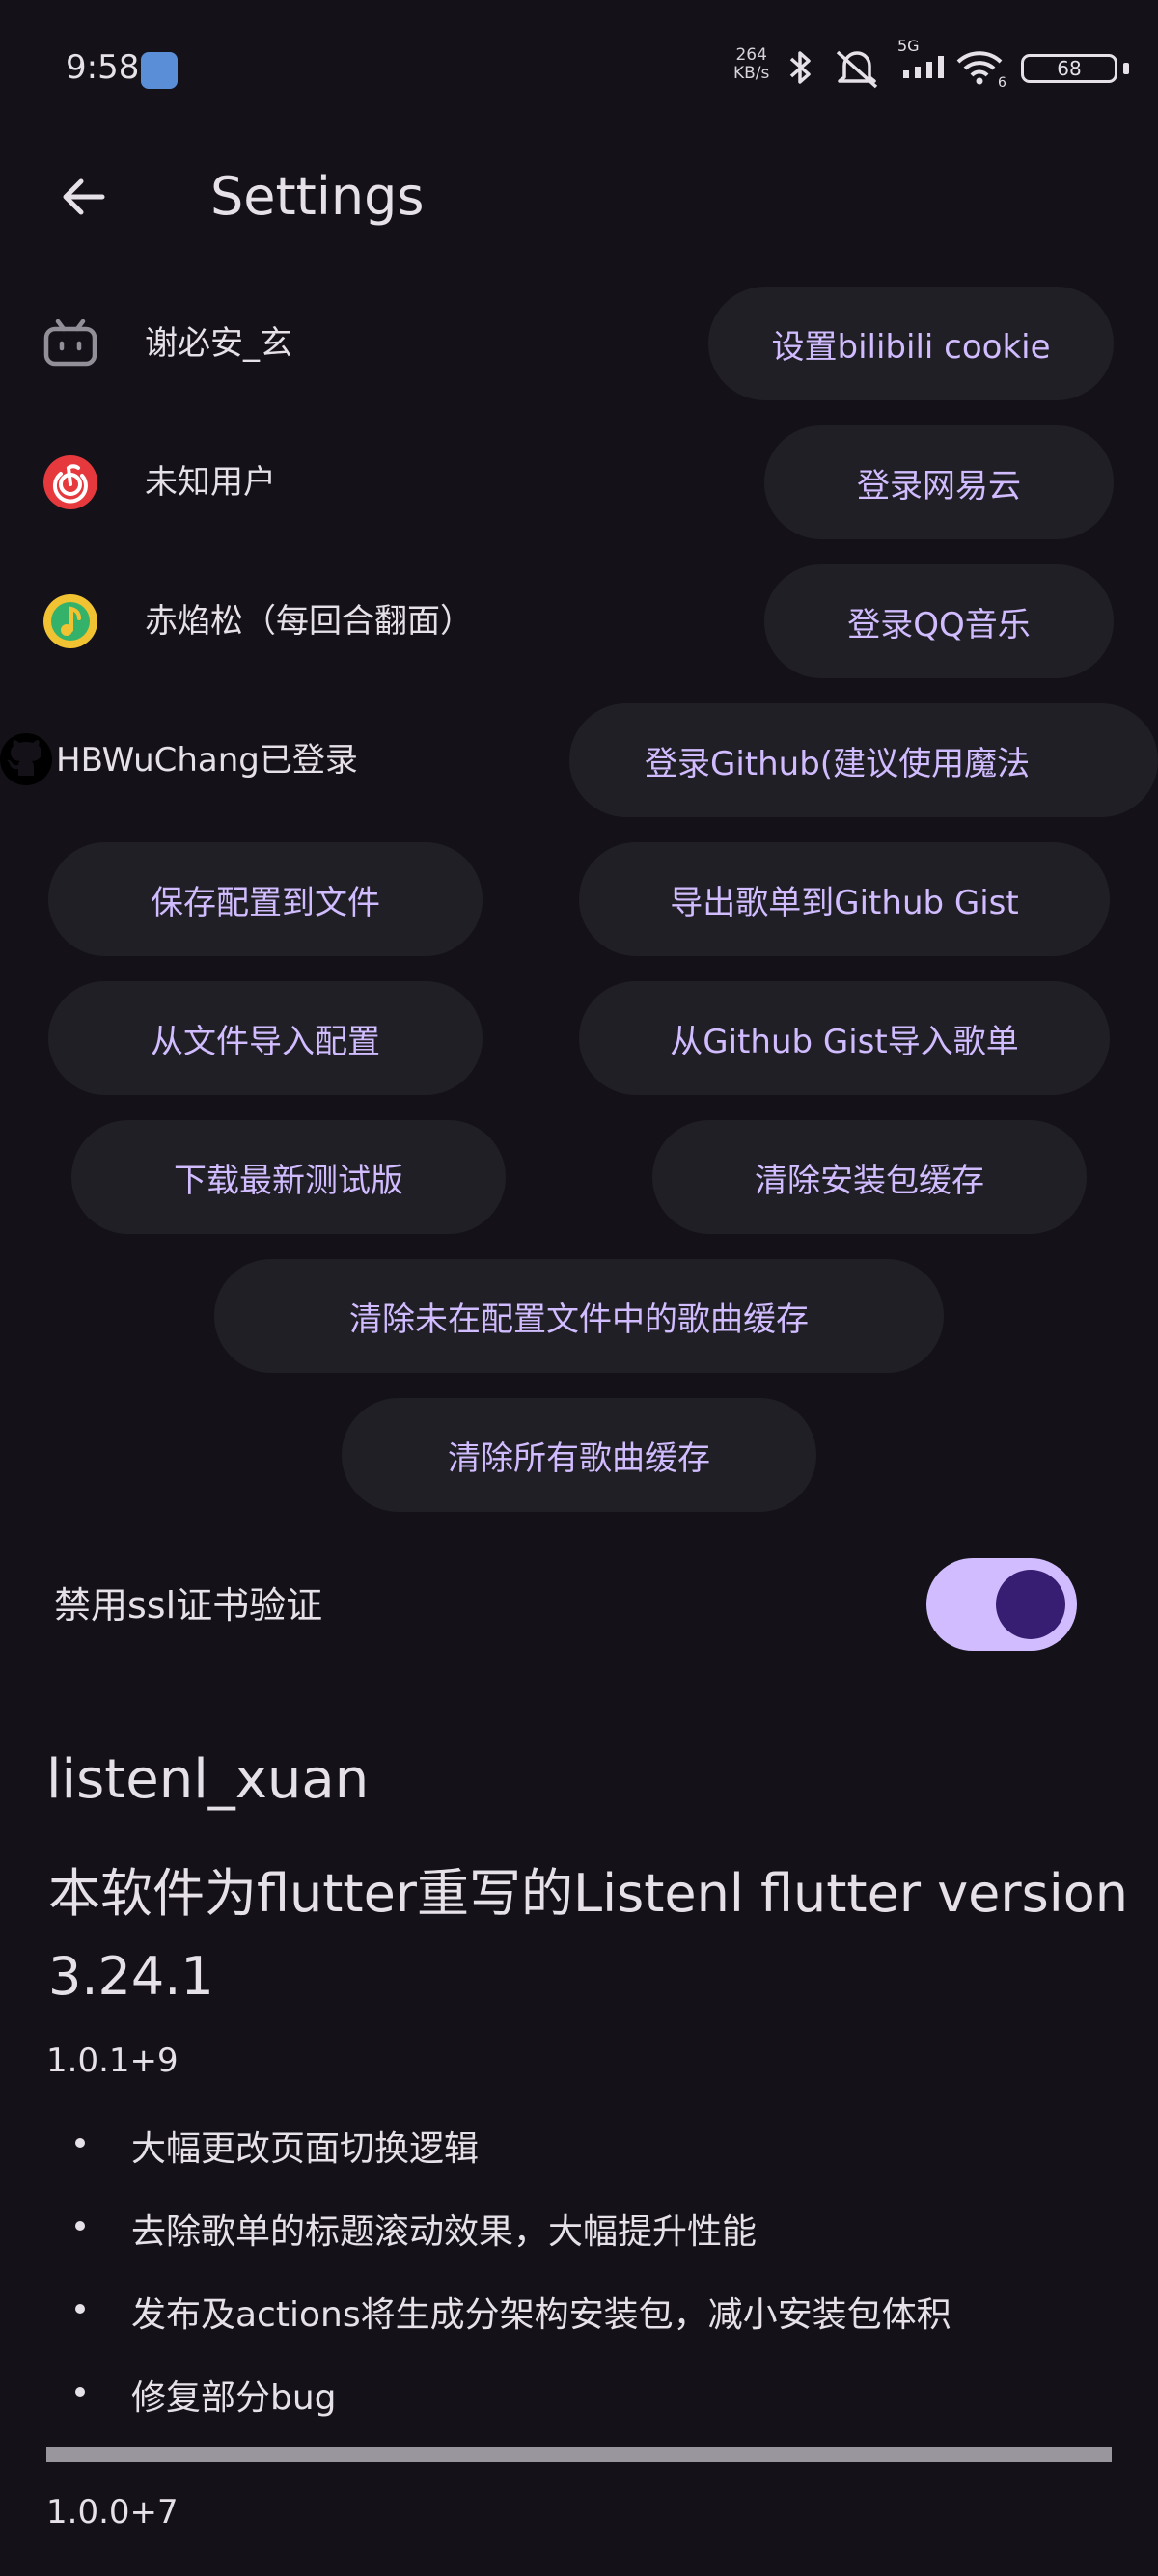 The image size is (1158, 2576). What do you see at coordinates (112, 2512) in the screenshot?
I see `changelog-version: 1.0.0+7` at bounding box center [112, 2512].